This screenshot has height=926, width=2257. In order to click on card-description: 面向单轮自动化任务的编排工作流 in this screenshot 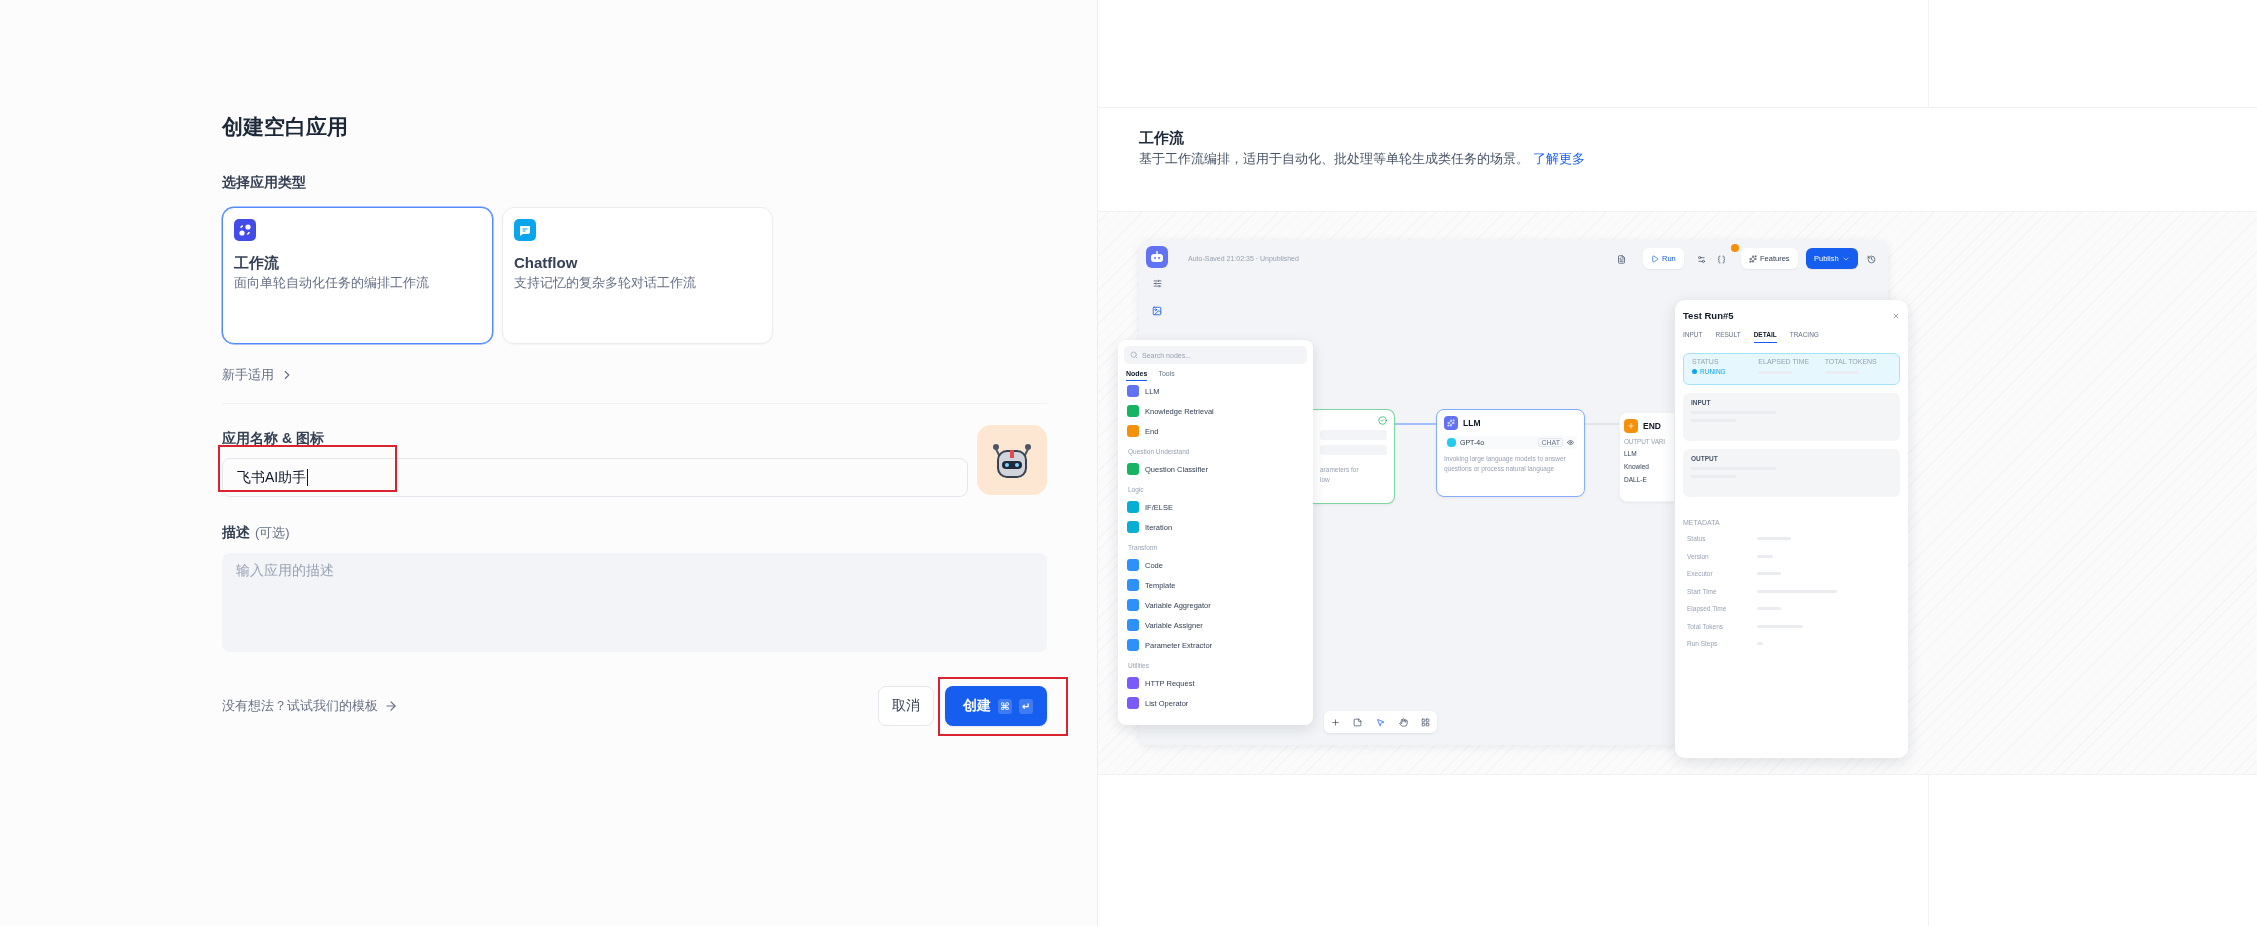, I will do `click(332, 283)`.